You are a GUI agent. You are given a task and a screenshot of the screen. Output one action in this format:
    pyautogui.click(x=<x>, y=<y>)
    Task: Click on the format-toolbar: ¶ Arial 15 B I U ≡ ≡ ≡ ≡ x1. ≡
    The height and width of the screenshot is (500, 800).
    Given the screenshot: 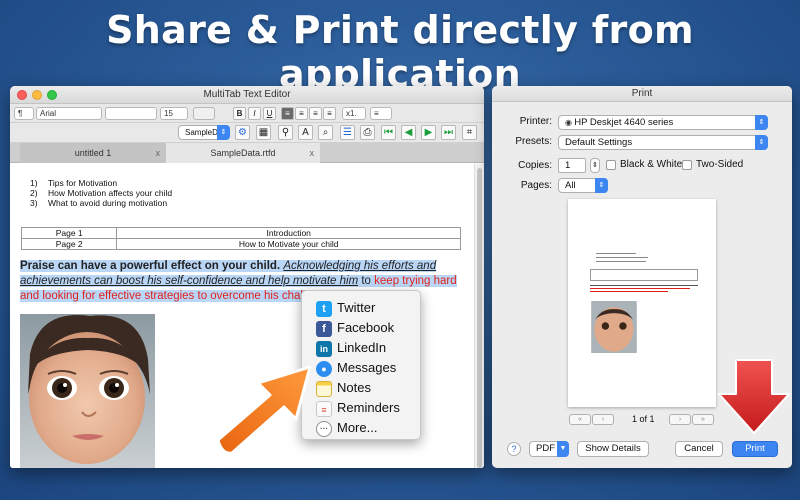 What is the action you would take?
    pyautogui.click(x=247, y=113)
    